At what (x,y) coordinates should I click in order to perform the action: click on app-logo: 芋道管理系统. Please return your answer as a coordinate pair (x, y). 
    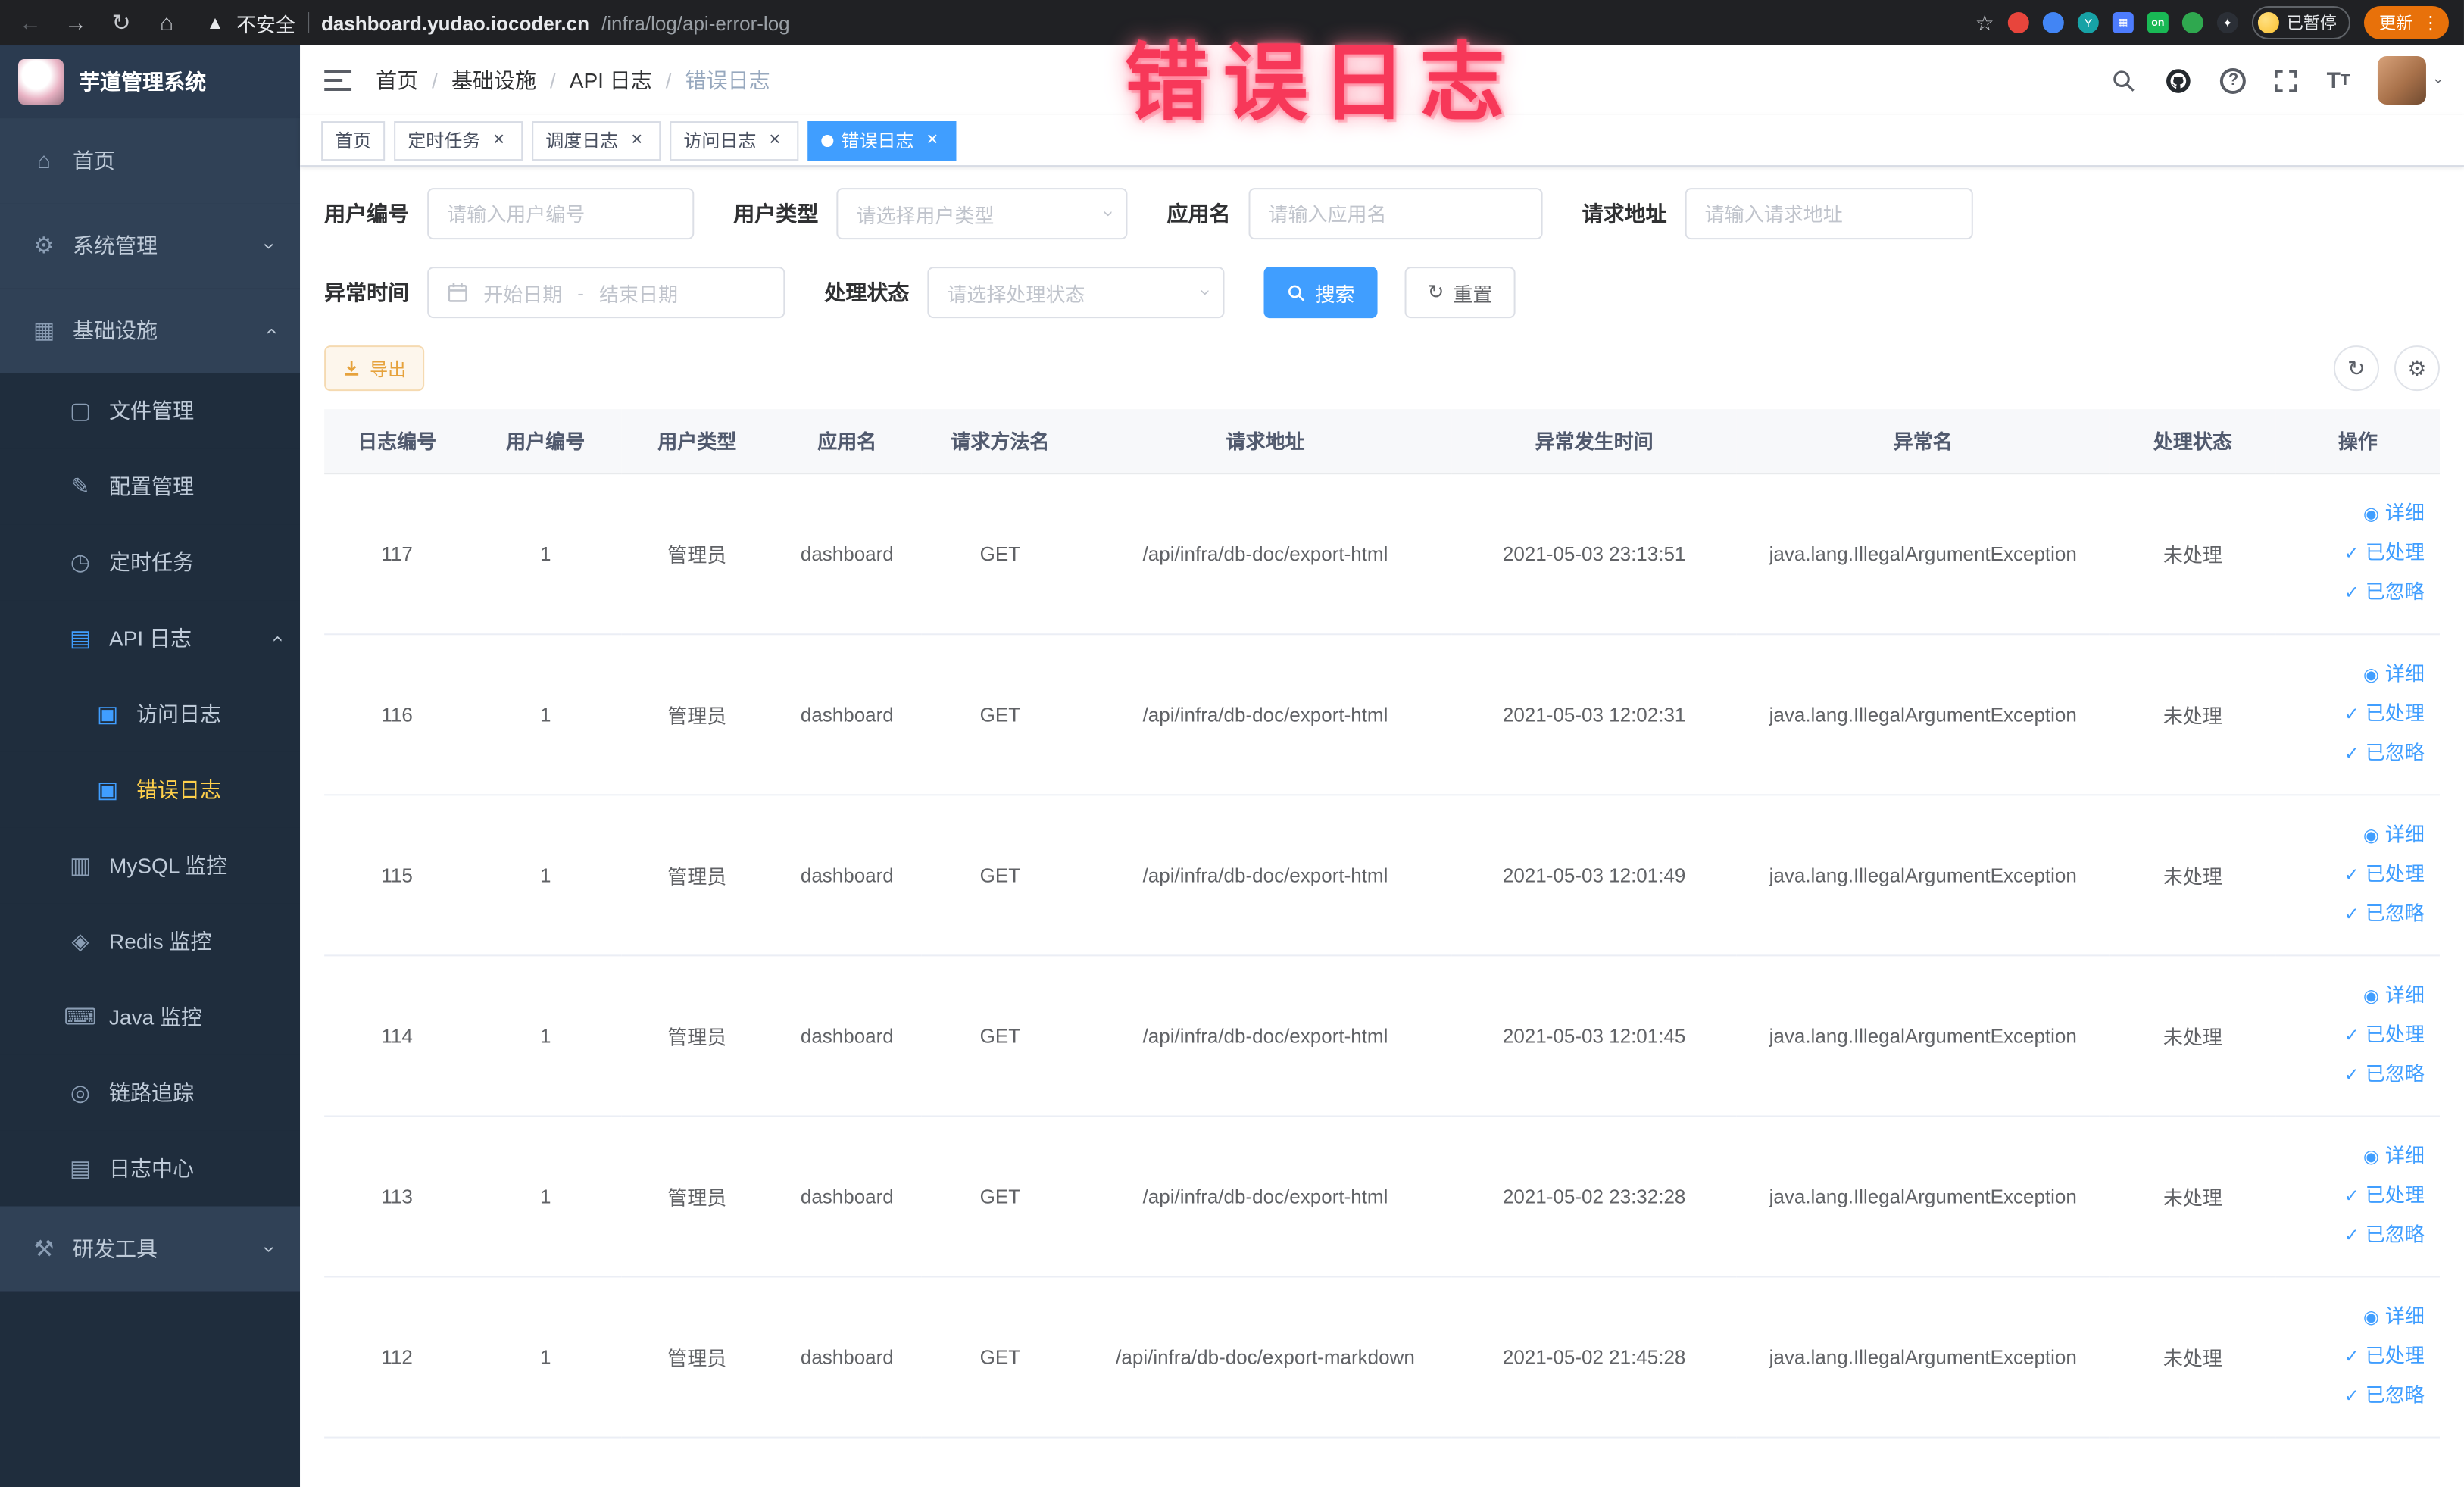
    Looking at the image, I should click on (150, 82).